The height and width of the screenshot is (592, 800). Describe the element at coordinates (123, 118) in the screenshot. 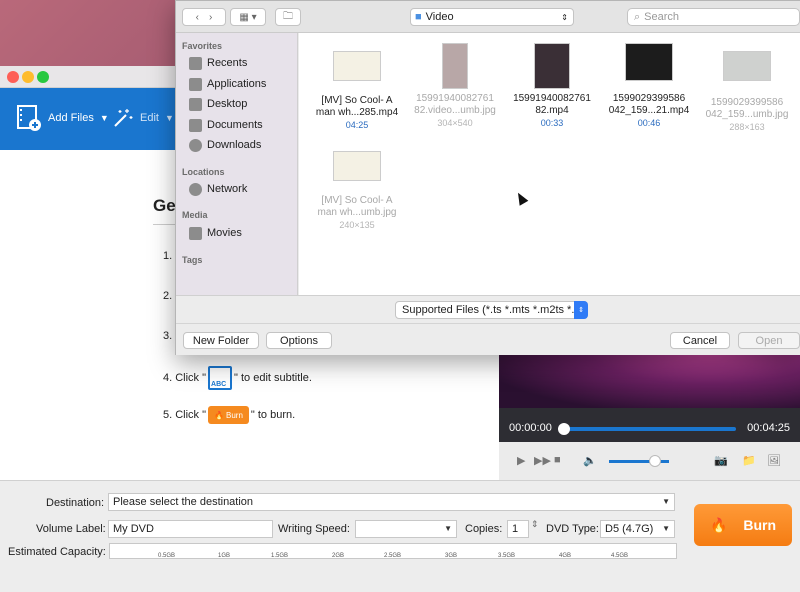

I see `magic-wand-icon` at that location.